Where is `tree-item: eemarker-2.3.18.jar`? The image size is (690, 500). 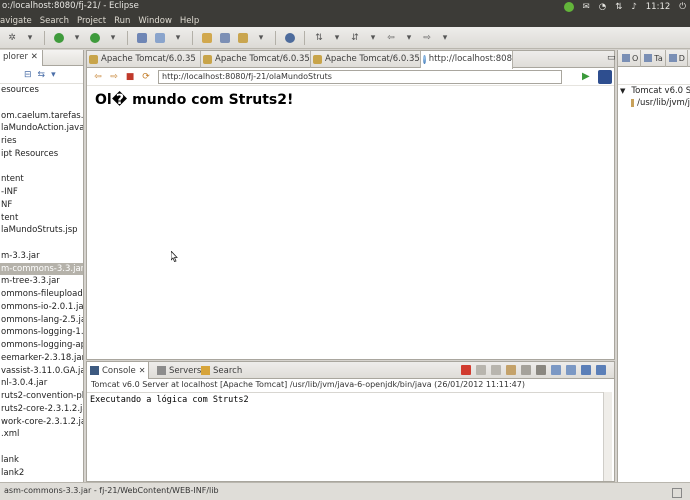
tree-item: eemarker-2.3.18.jar is located at coordinates (41, 358).